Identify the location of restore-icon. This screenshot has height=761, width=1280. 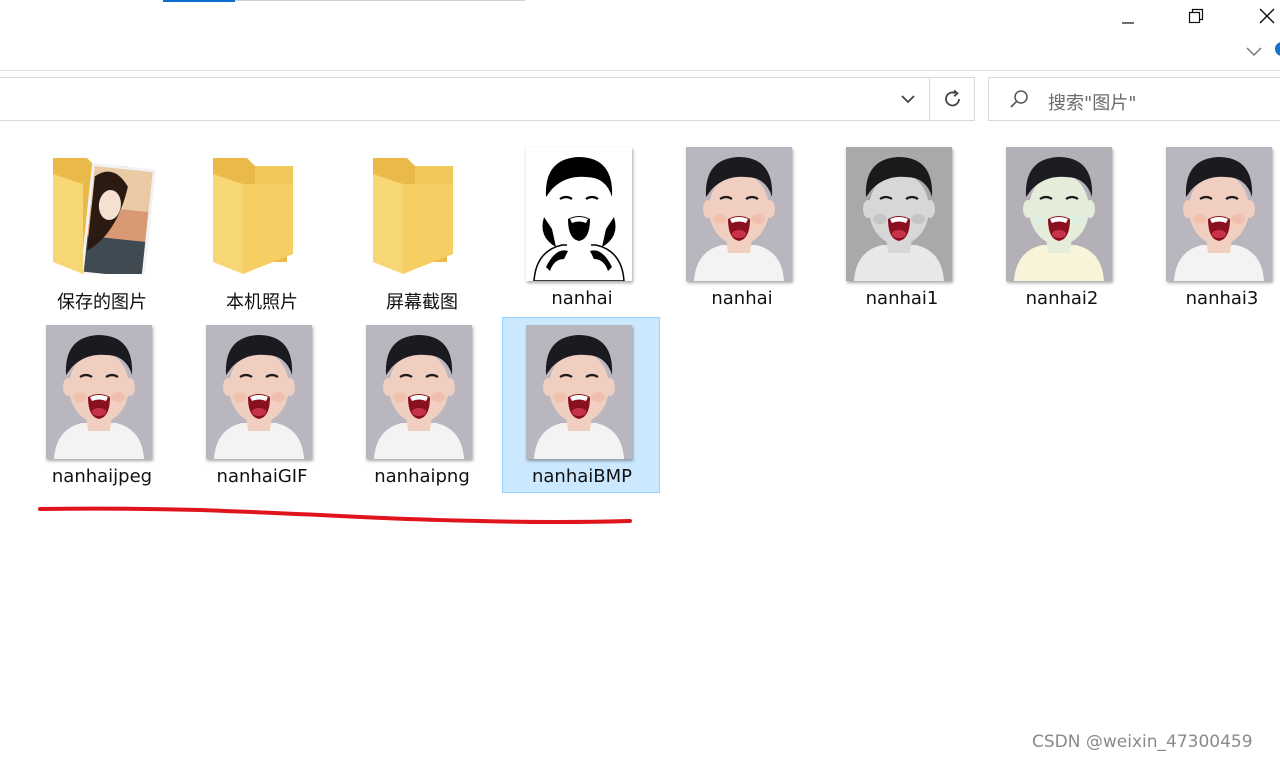
(1196, 16).